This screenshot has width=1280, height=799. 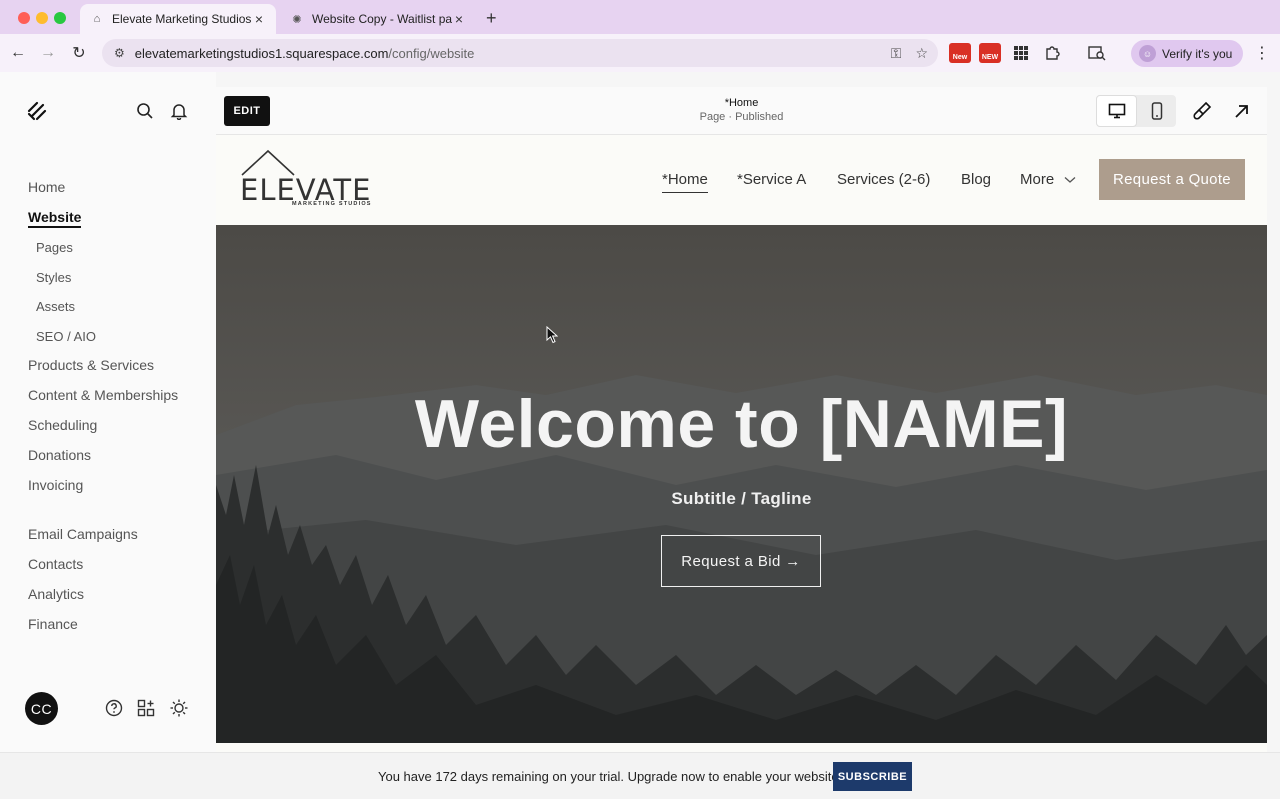 I want to click on request-bid-button: Request a Bid →, so click(x=741, y=561).